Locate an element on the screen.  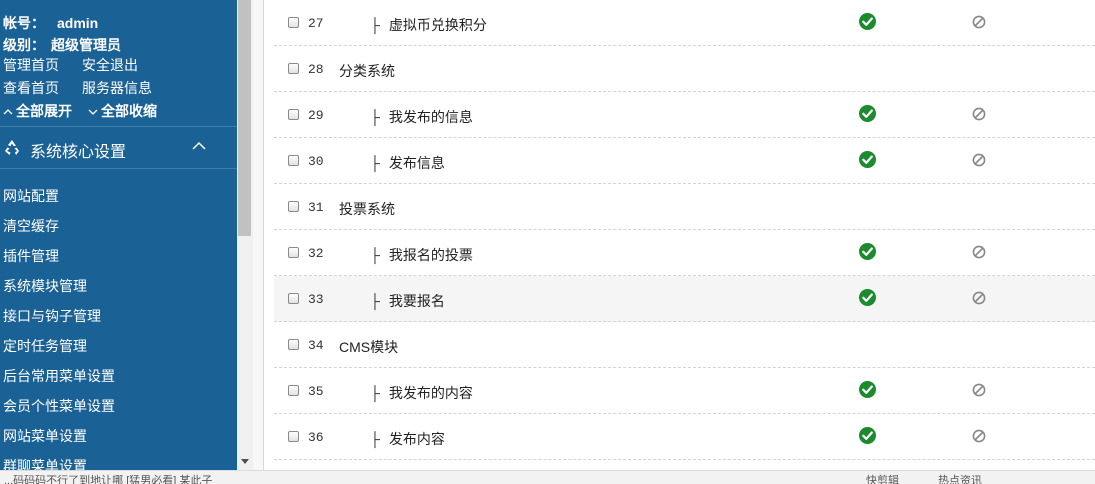
status-bar: ...码码码不行了到地让哪 [猛男必看] 某此子 快剪辑 热点资讯 is located at coordinates (547, 477).